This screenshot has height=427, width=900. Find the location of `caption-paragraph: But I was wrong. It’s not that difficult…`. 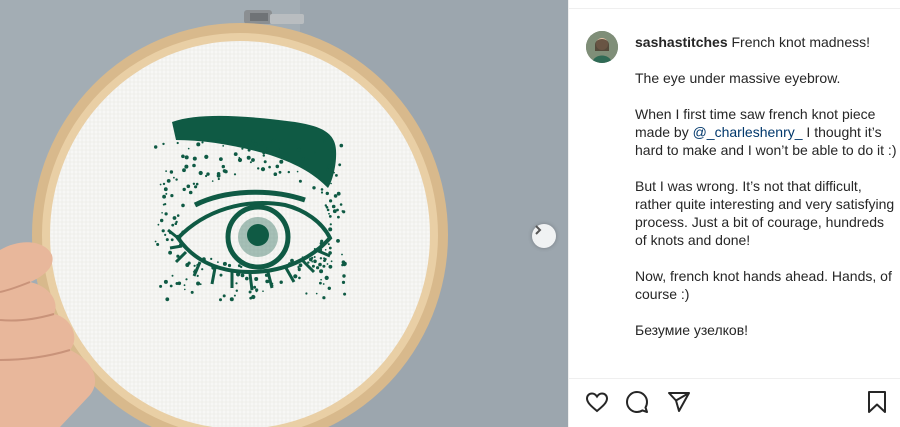

caption-paragraph: But I was wrong. It’s not that difficult… is located at coordinates (765, 213).